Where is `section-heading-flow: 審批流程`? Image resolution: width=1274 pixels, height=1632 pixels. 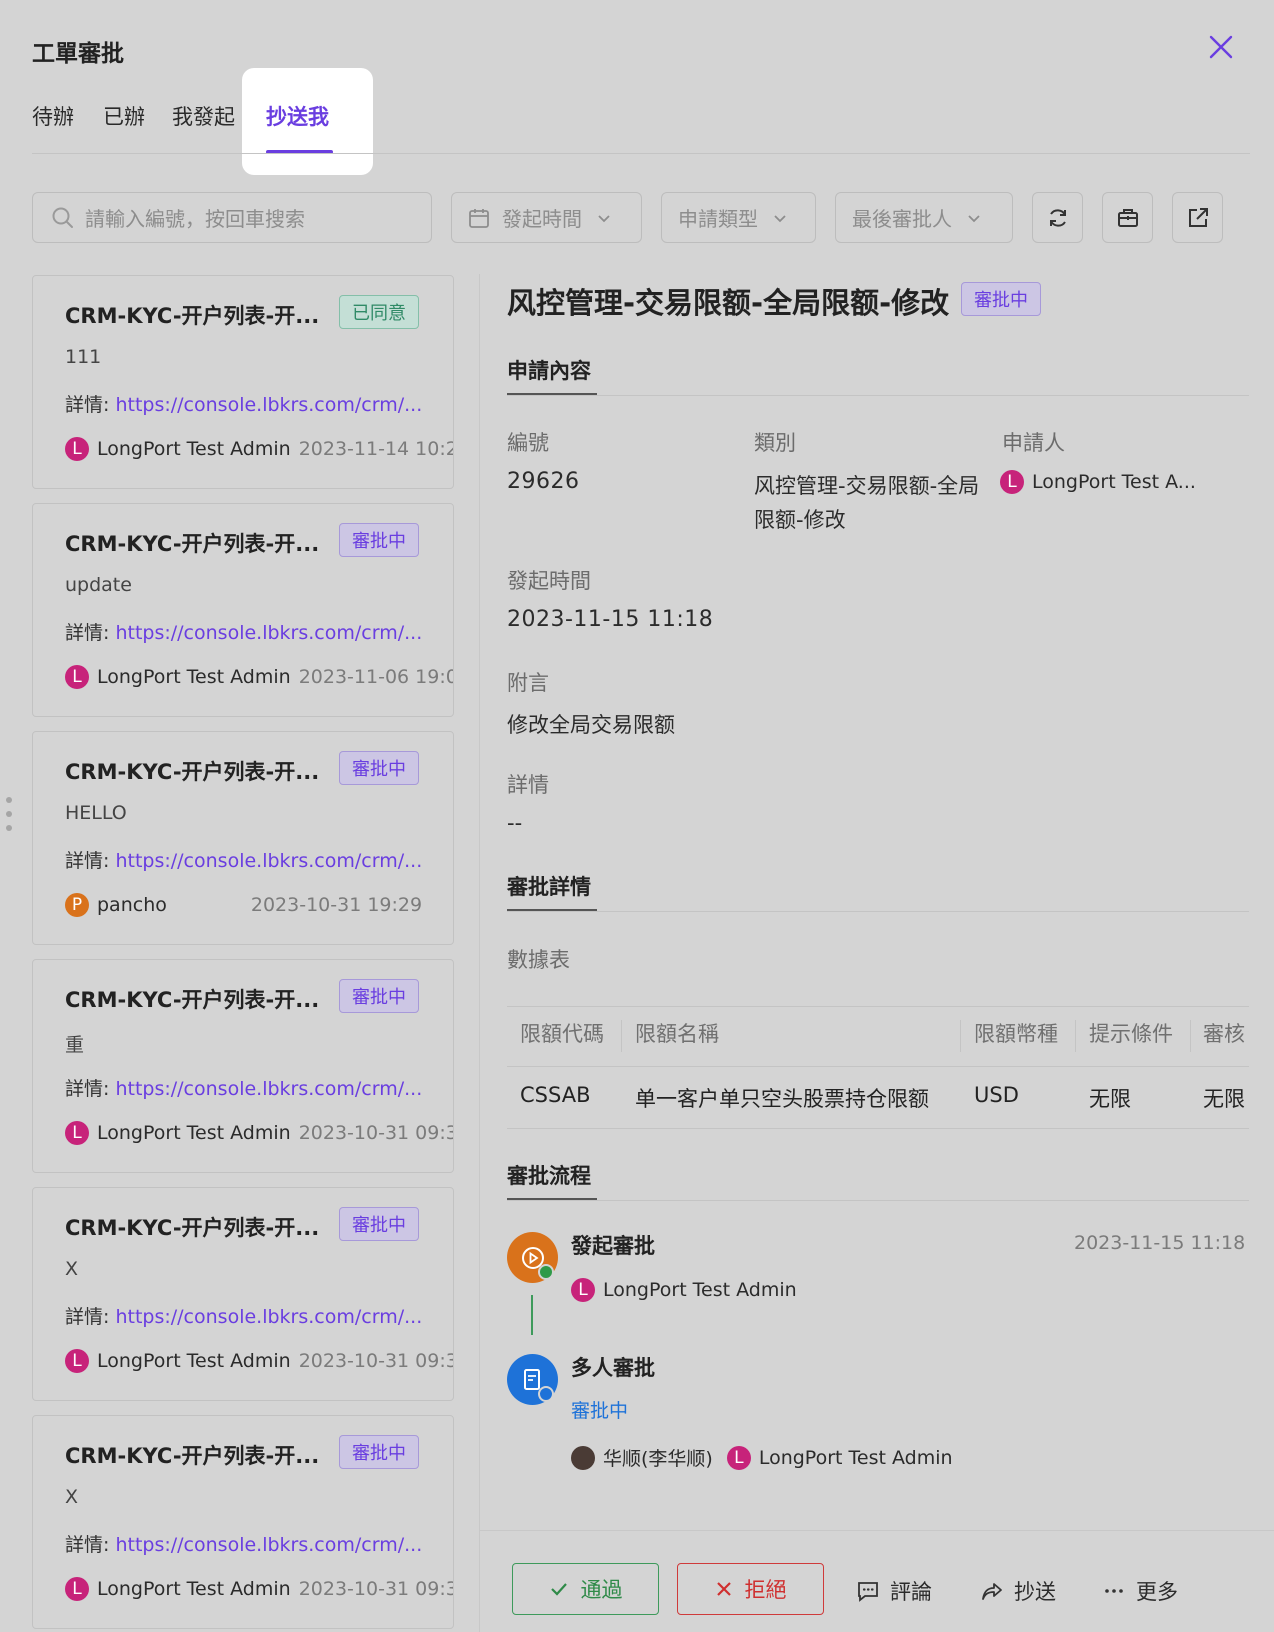 section-heading-flow: 審批流程 is located at coordinates (549, 1176).